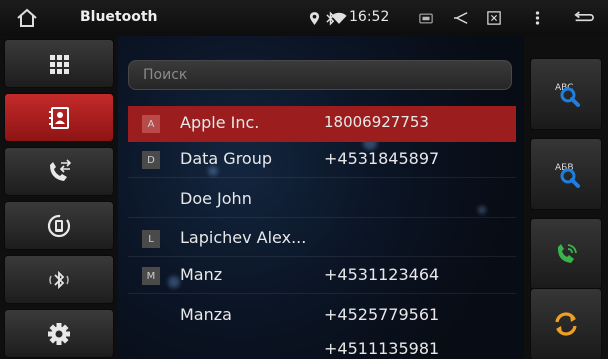 The image size is (608, 359). What do you see at coordinates (376, 122) in the screenshot?
I see `contact-phone: 18006927753` at bounding box center [376, 122].